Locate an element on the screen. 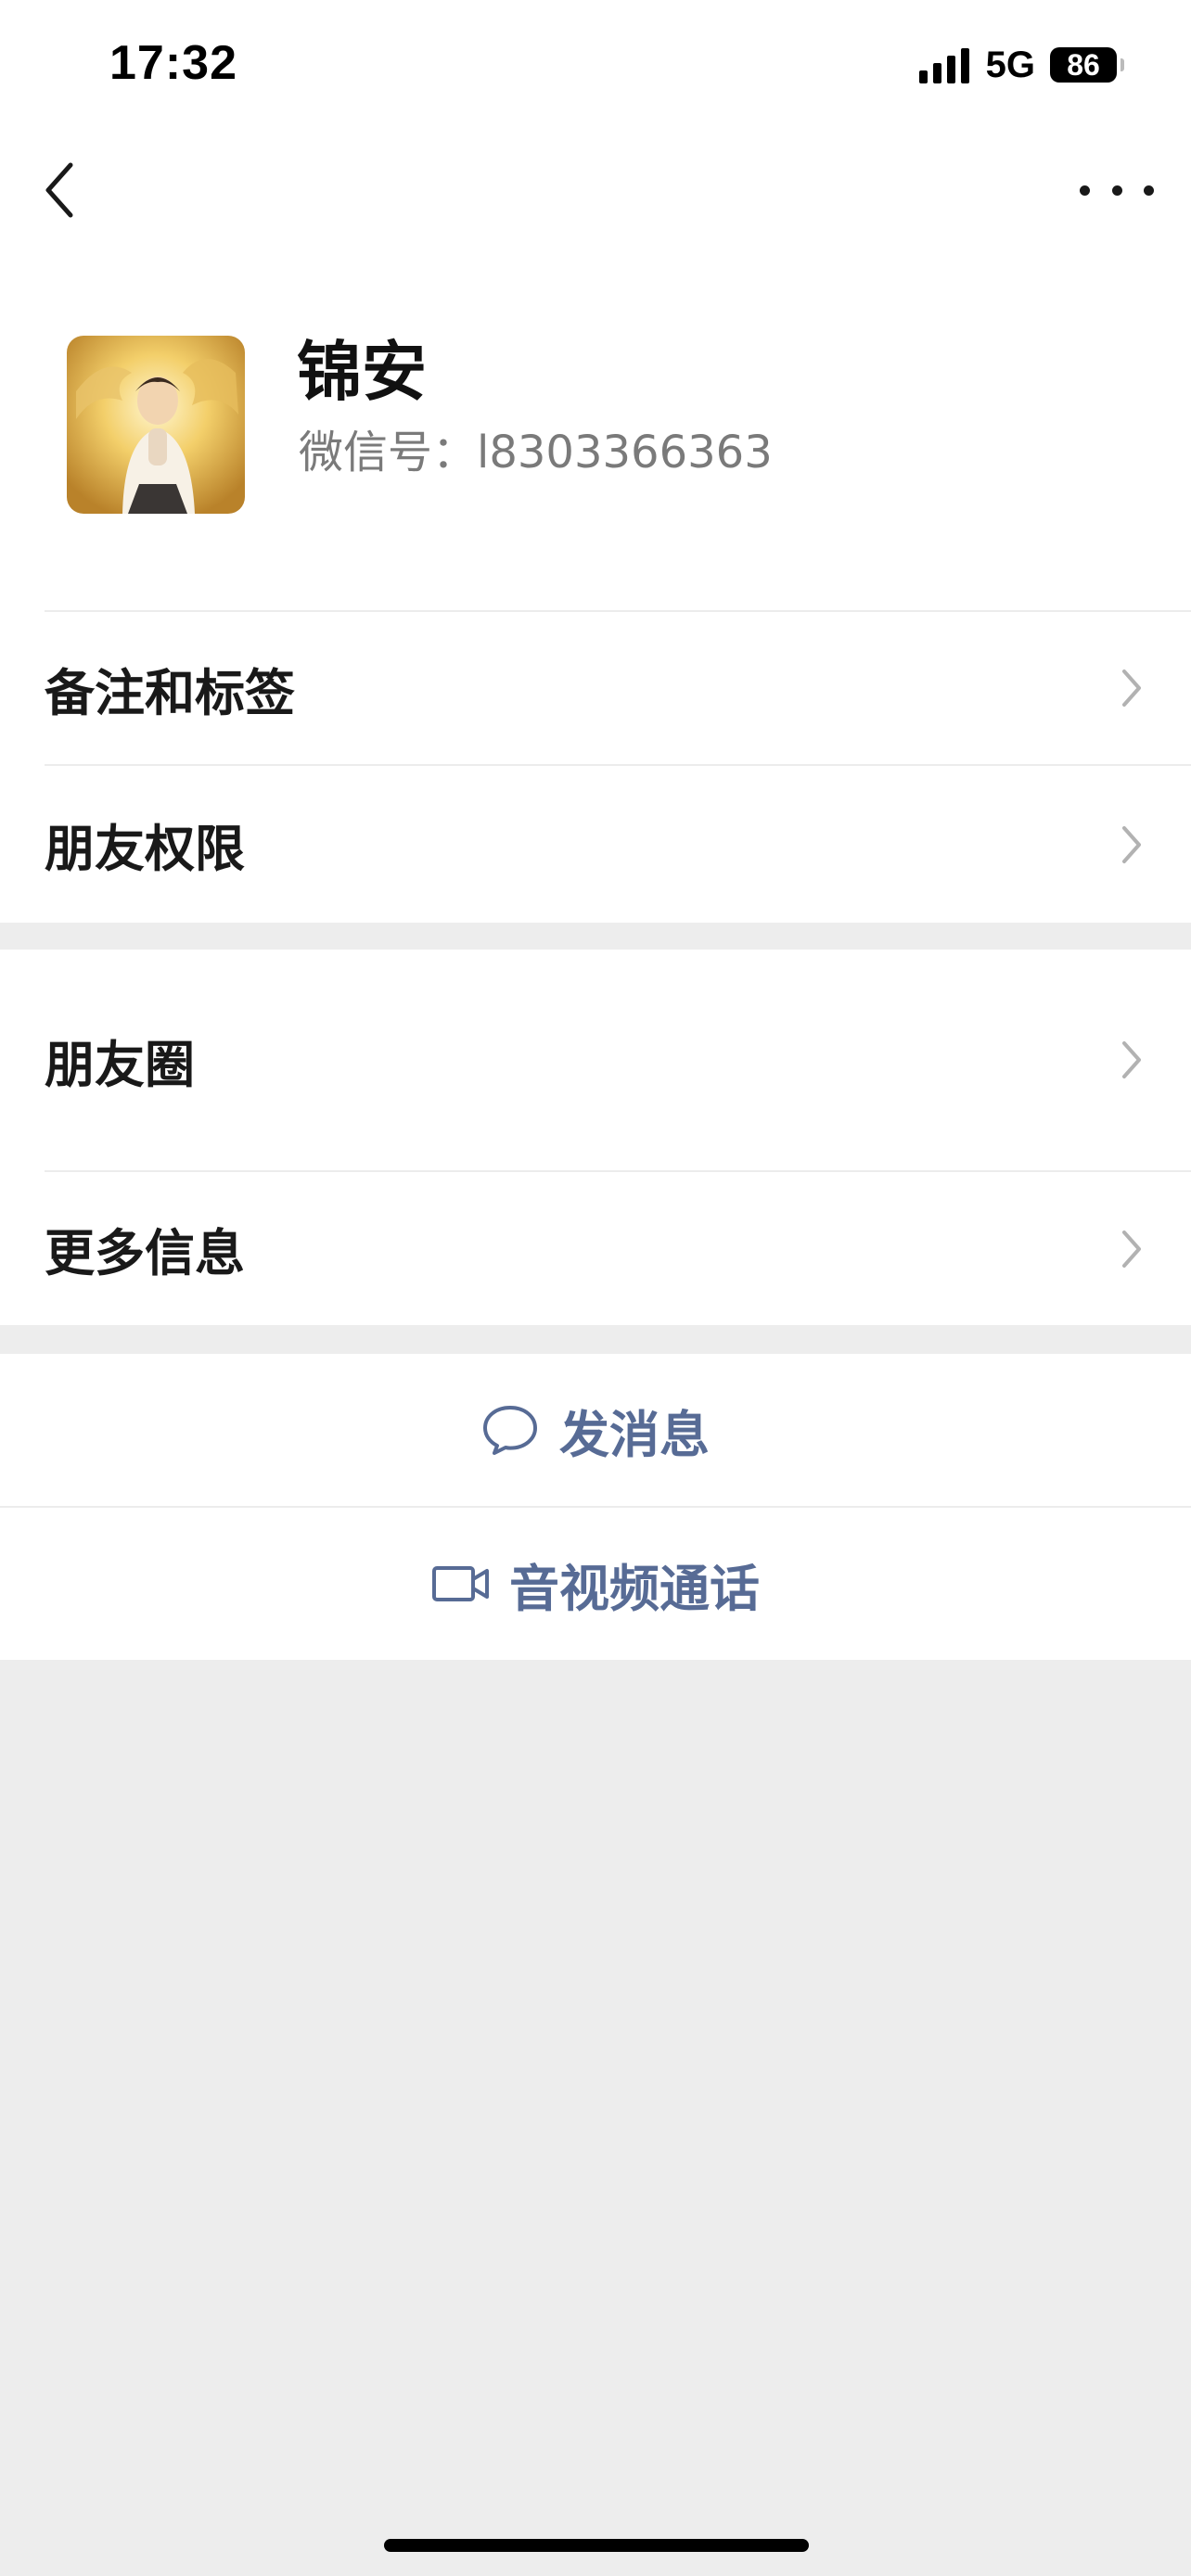  cell-label: 更多信息 is located at coordinates (145, 1253).